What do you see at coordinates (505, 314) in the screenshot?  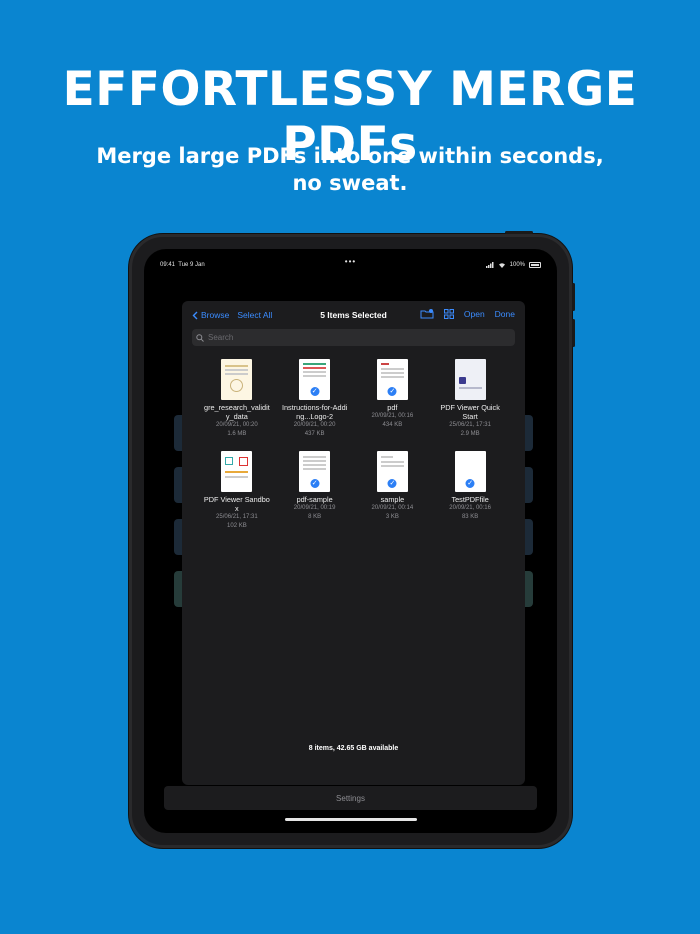 I see `done-button: Done` at bounding box center [505, 314].